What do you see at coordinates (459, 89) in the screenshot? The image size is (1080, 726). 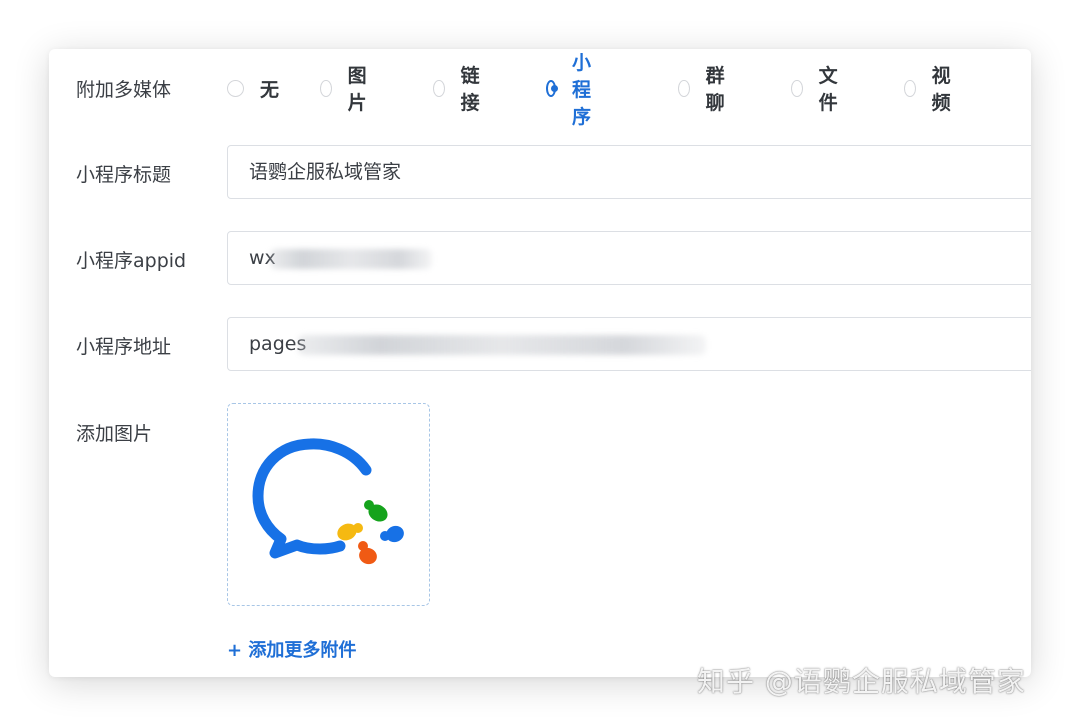 I see `radio-link: 链接` at bounding box center [459, 89].